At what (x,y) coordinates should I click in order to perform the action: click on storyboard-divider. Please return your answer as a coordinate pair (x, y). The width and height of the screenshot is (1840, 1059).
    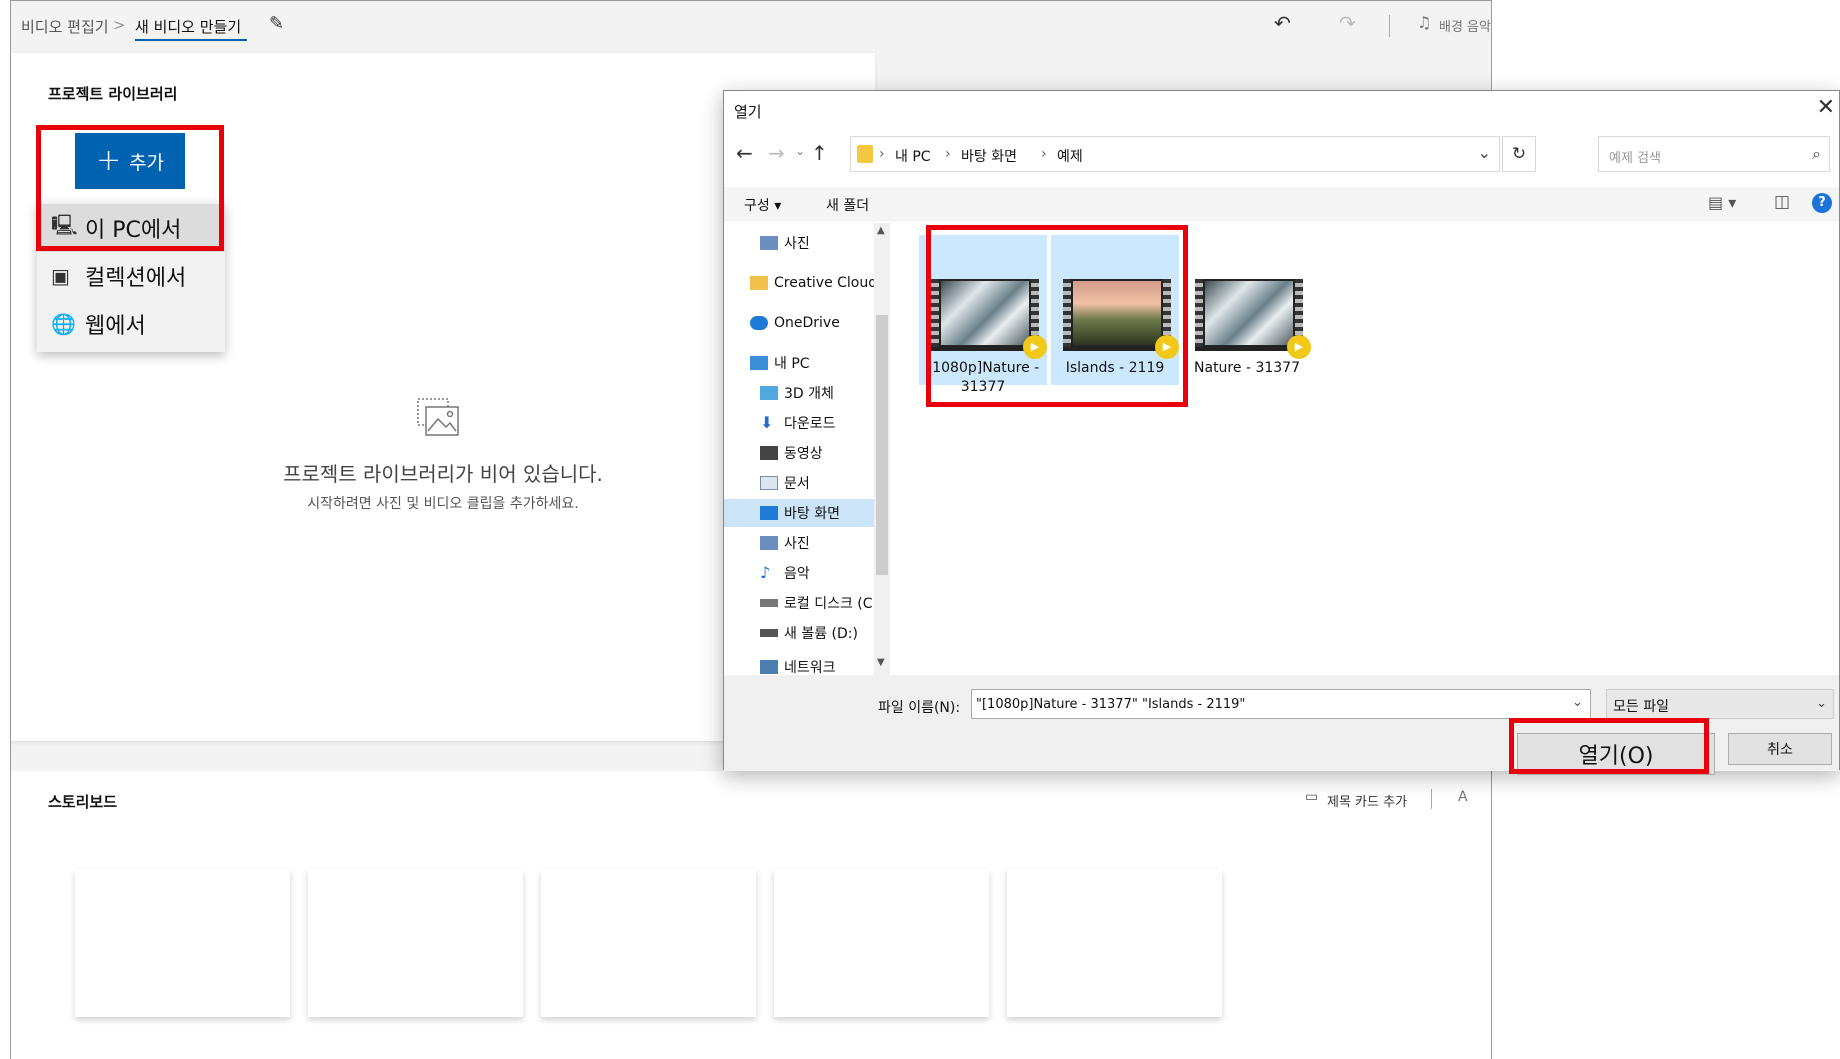
    Looking at the image, I should click on (1431, 799).